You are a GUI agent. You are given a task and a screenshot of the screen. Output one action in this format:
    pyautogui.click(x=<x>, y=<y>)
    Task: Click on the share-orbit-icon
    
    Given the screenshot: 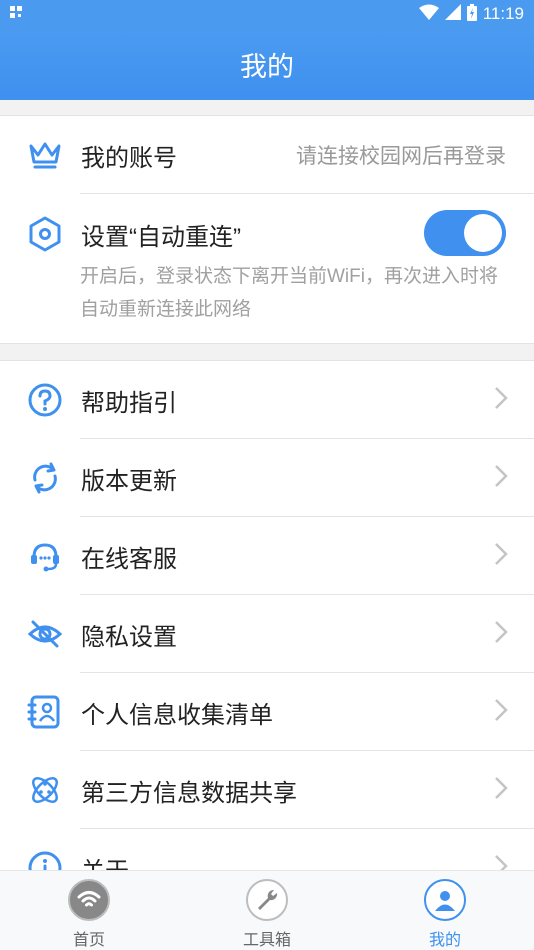 What is the action you would take?
    pyautogui.click(x=45, y=790)
    